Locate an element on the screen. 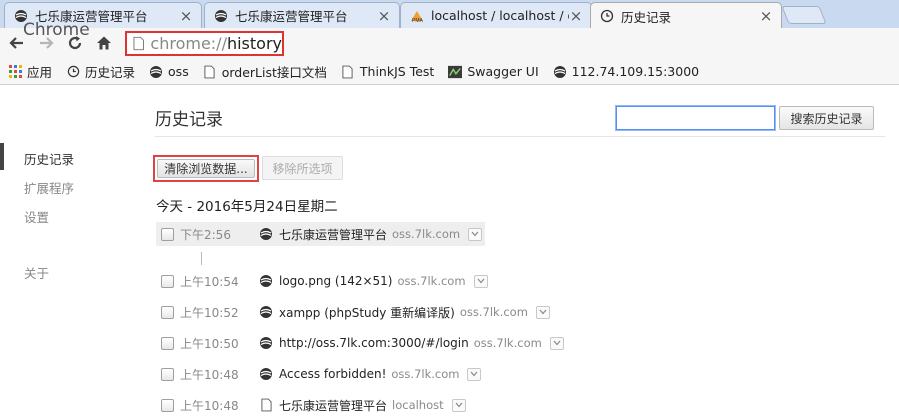  history-entry: 上午10:54 logo.png (142×51) oss.7lk.com is located at coordinates (322, 281).